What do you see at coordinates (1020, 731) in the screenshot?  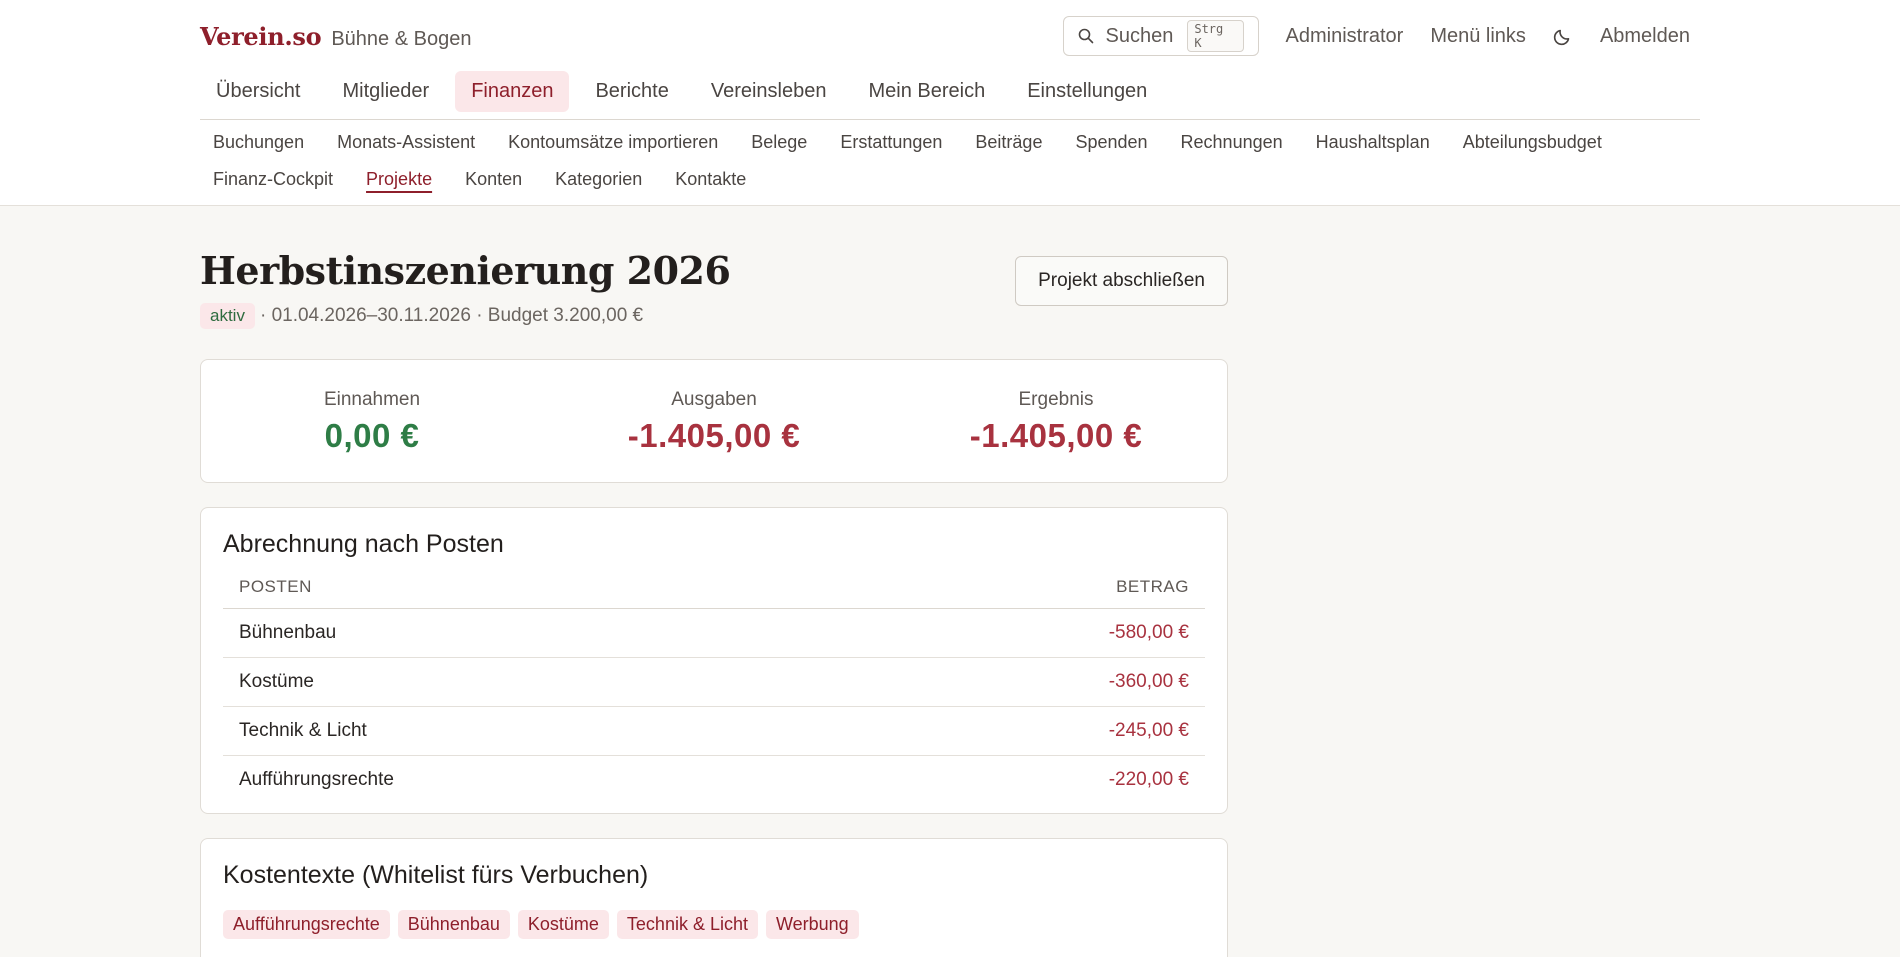 I see `row-amount: -245,00 €` at bounding box center [1020, 731].